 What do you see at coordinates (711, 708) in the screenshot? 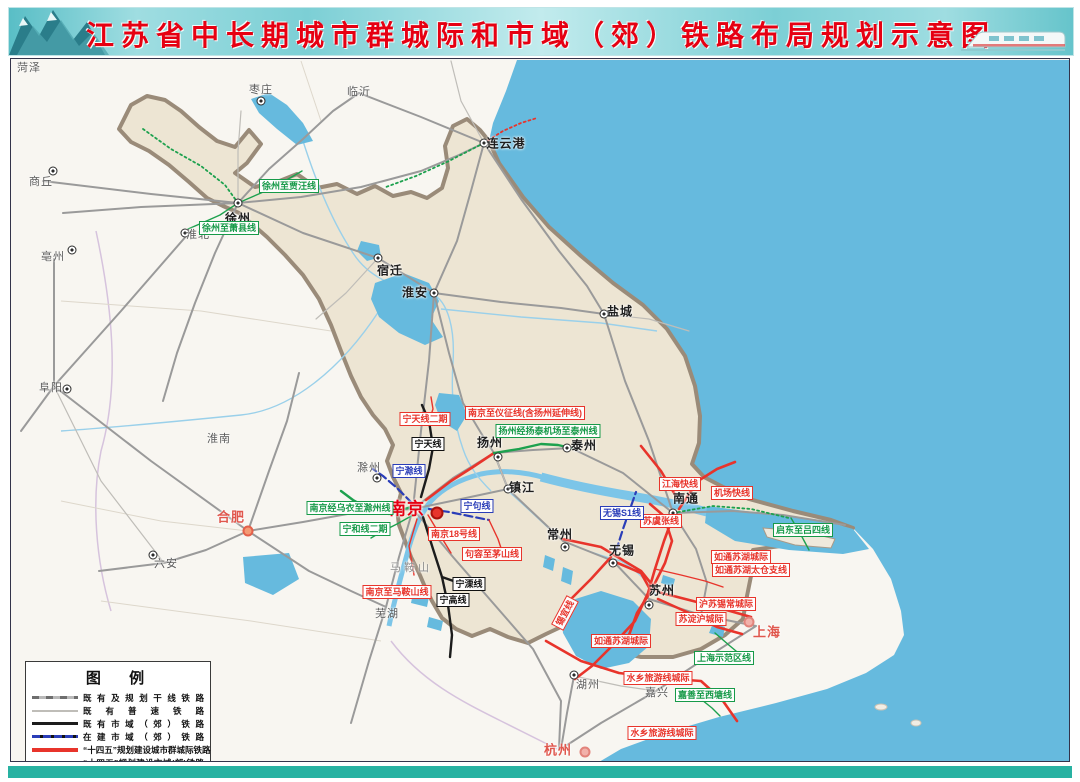
I see `railway-嘉善至西塘线` at bounding box center [711, 708].